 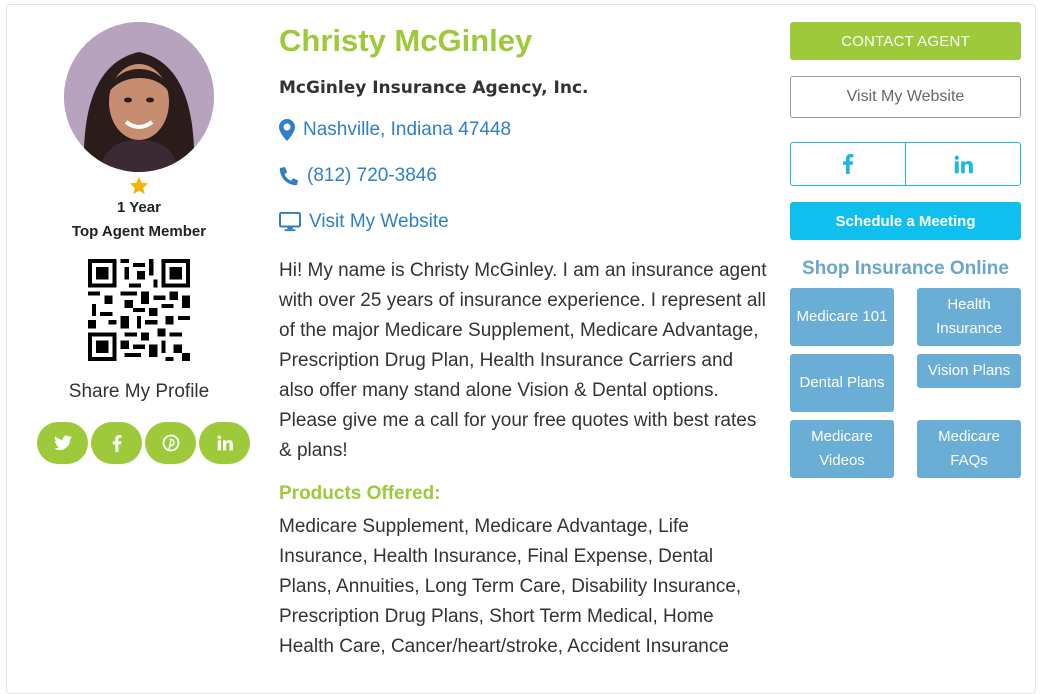 I want to click on share-pinterest-button, so click(x=170, y=443).